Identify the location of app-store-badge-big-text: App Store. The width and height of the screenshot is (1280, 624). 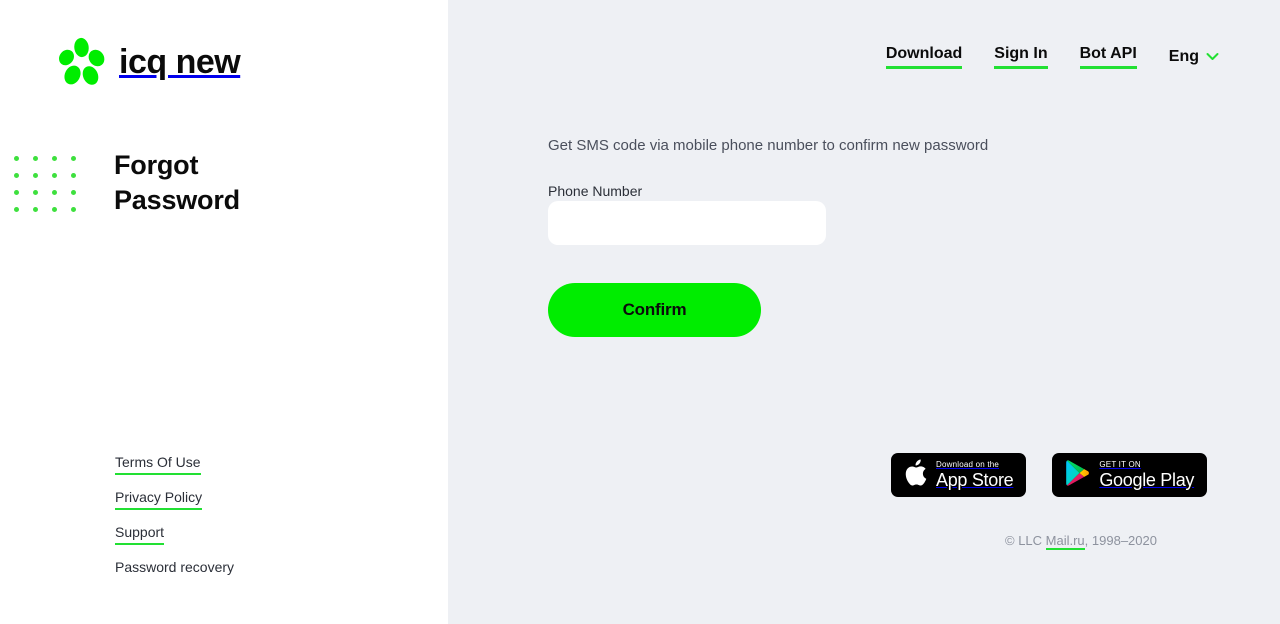
(975, 479).